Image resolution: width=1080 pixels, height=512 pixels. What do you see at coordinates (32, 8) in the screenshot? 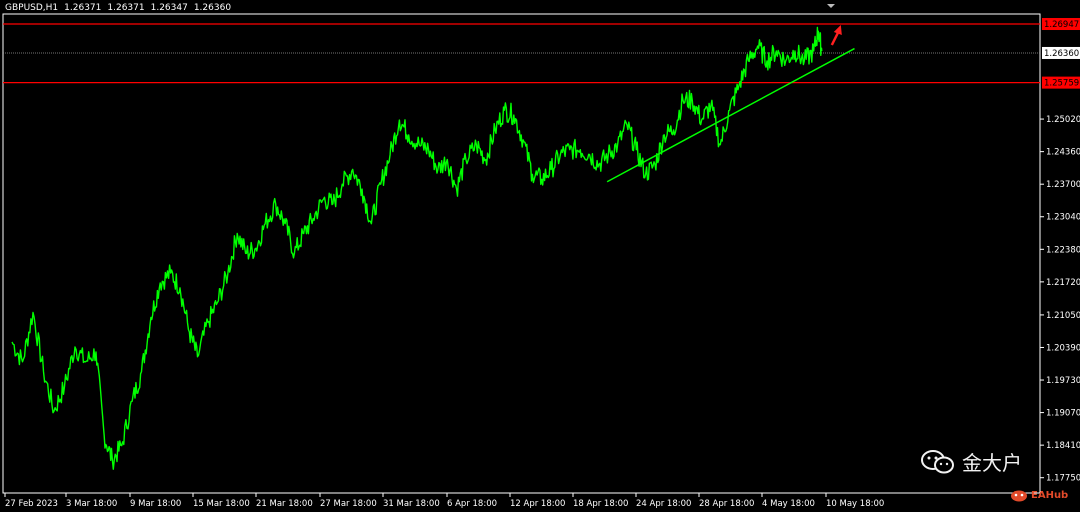
I see `symbol-label: GBPUSD,H1` at bounding box center [32, 8].